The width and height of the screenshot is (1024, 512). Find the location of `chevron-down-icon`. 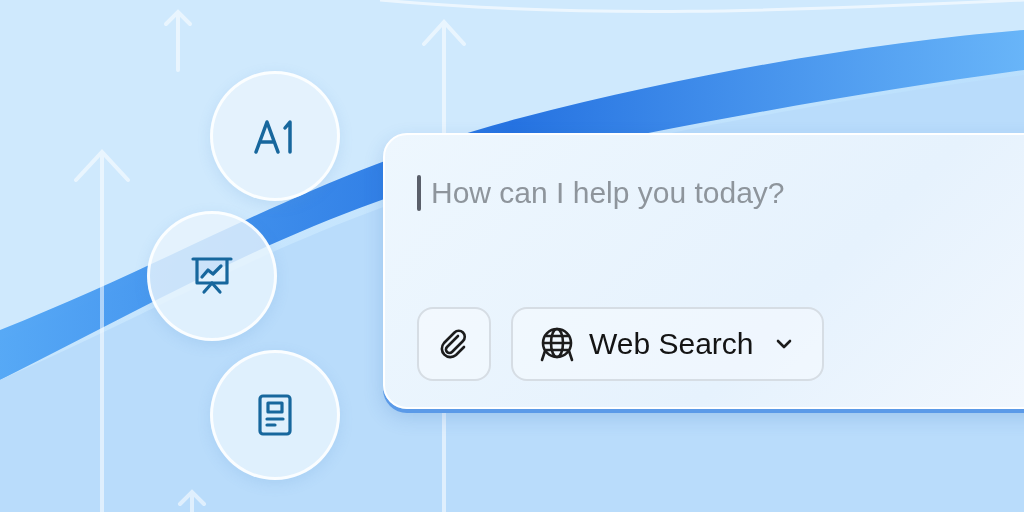

chevron-down-icon is located at coordinates (783, 344).